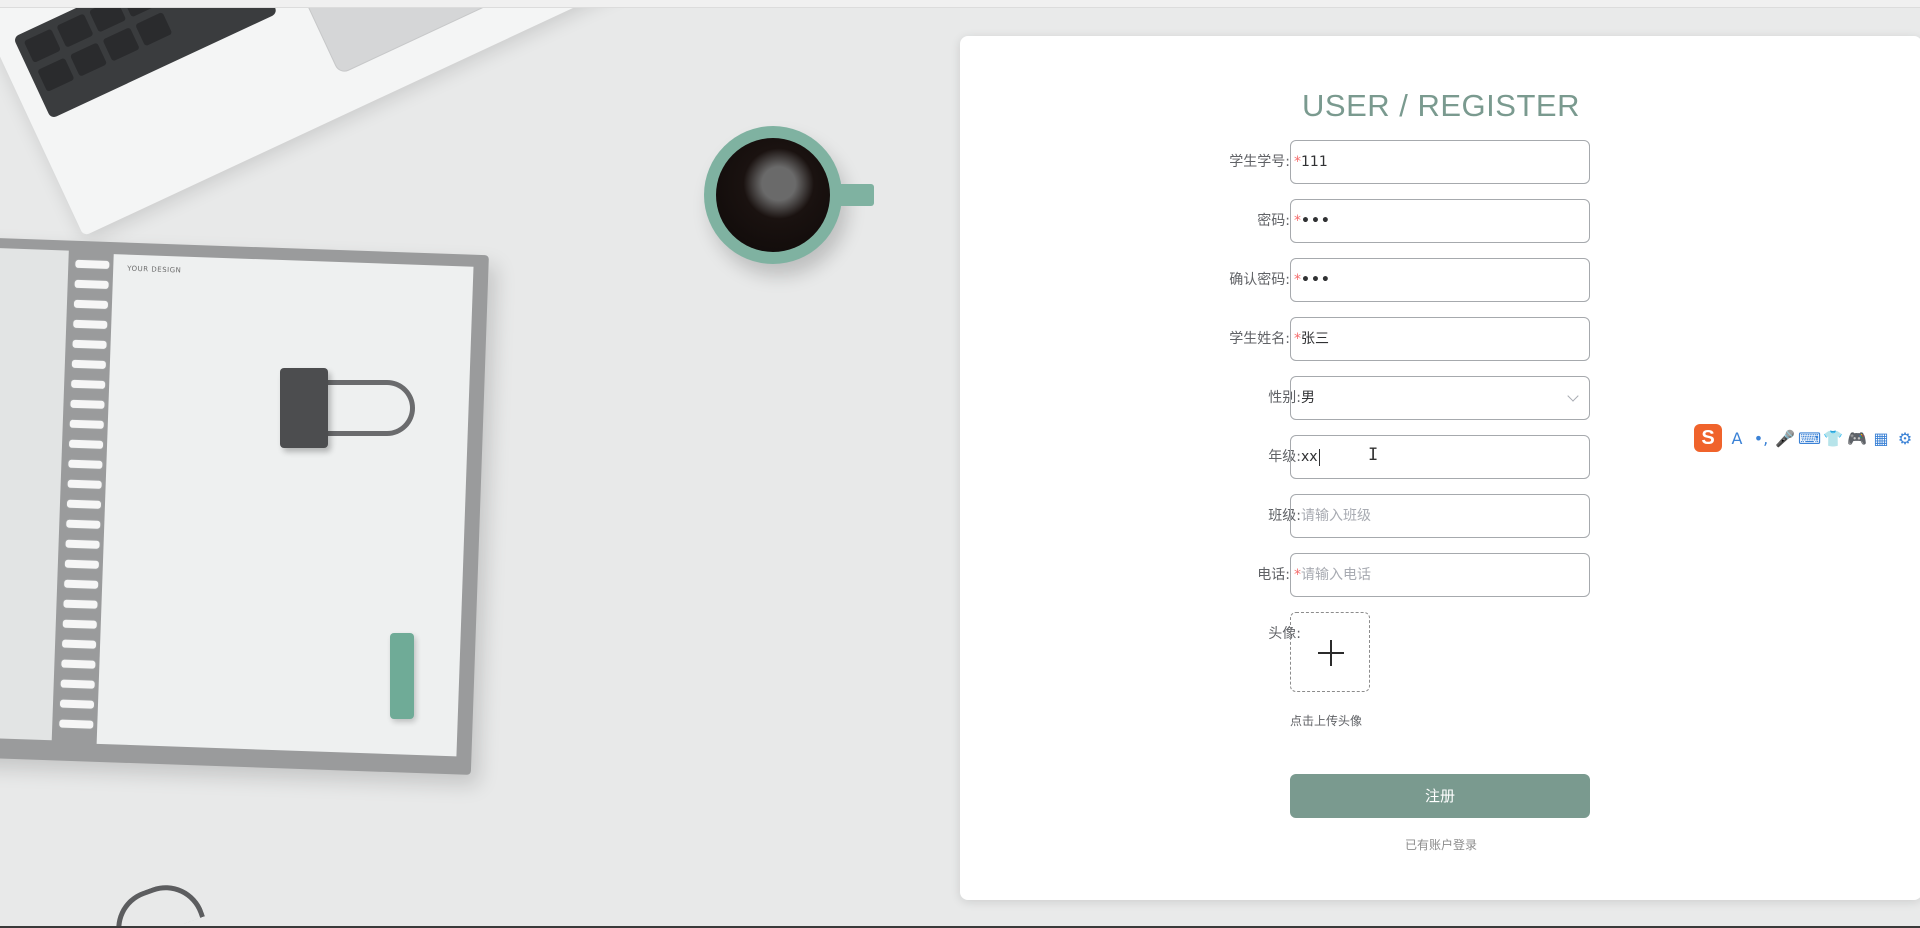 The height and width of the screenshot is (928, 1920). I want to click on password-input: •••, so click(1440, 221).